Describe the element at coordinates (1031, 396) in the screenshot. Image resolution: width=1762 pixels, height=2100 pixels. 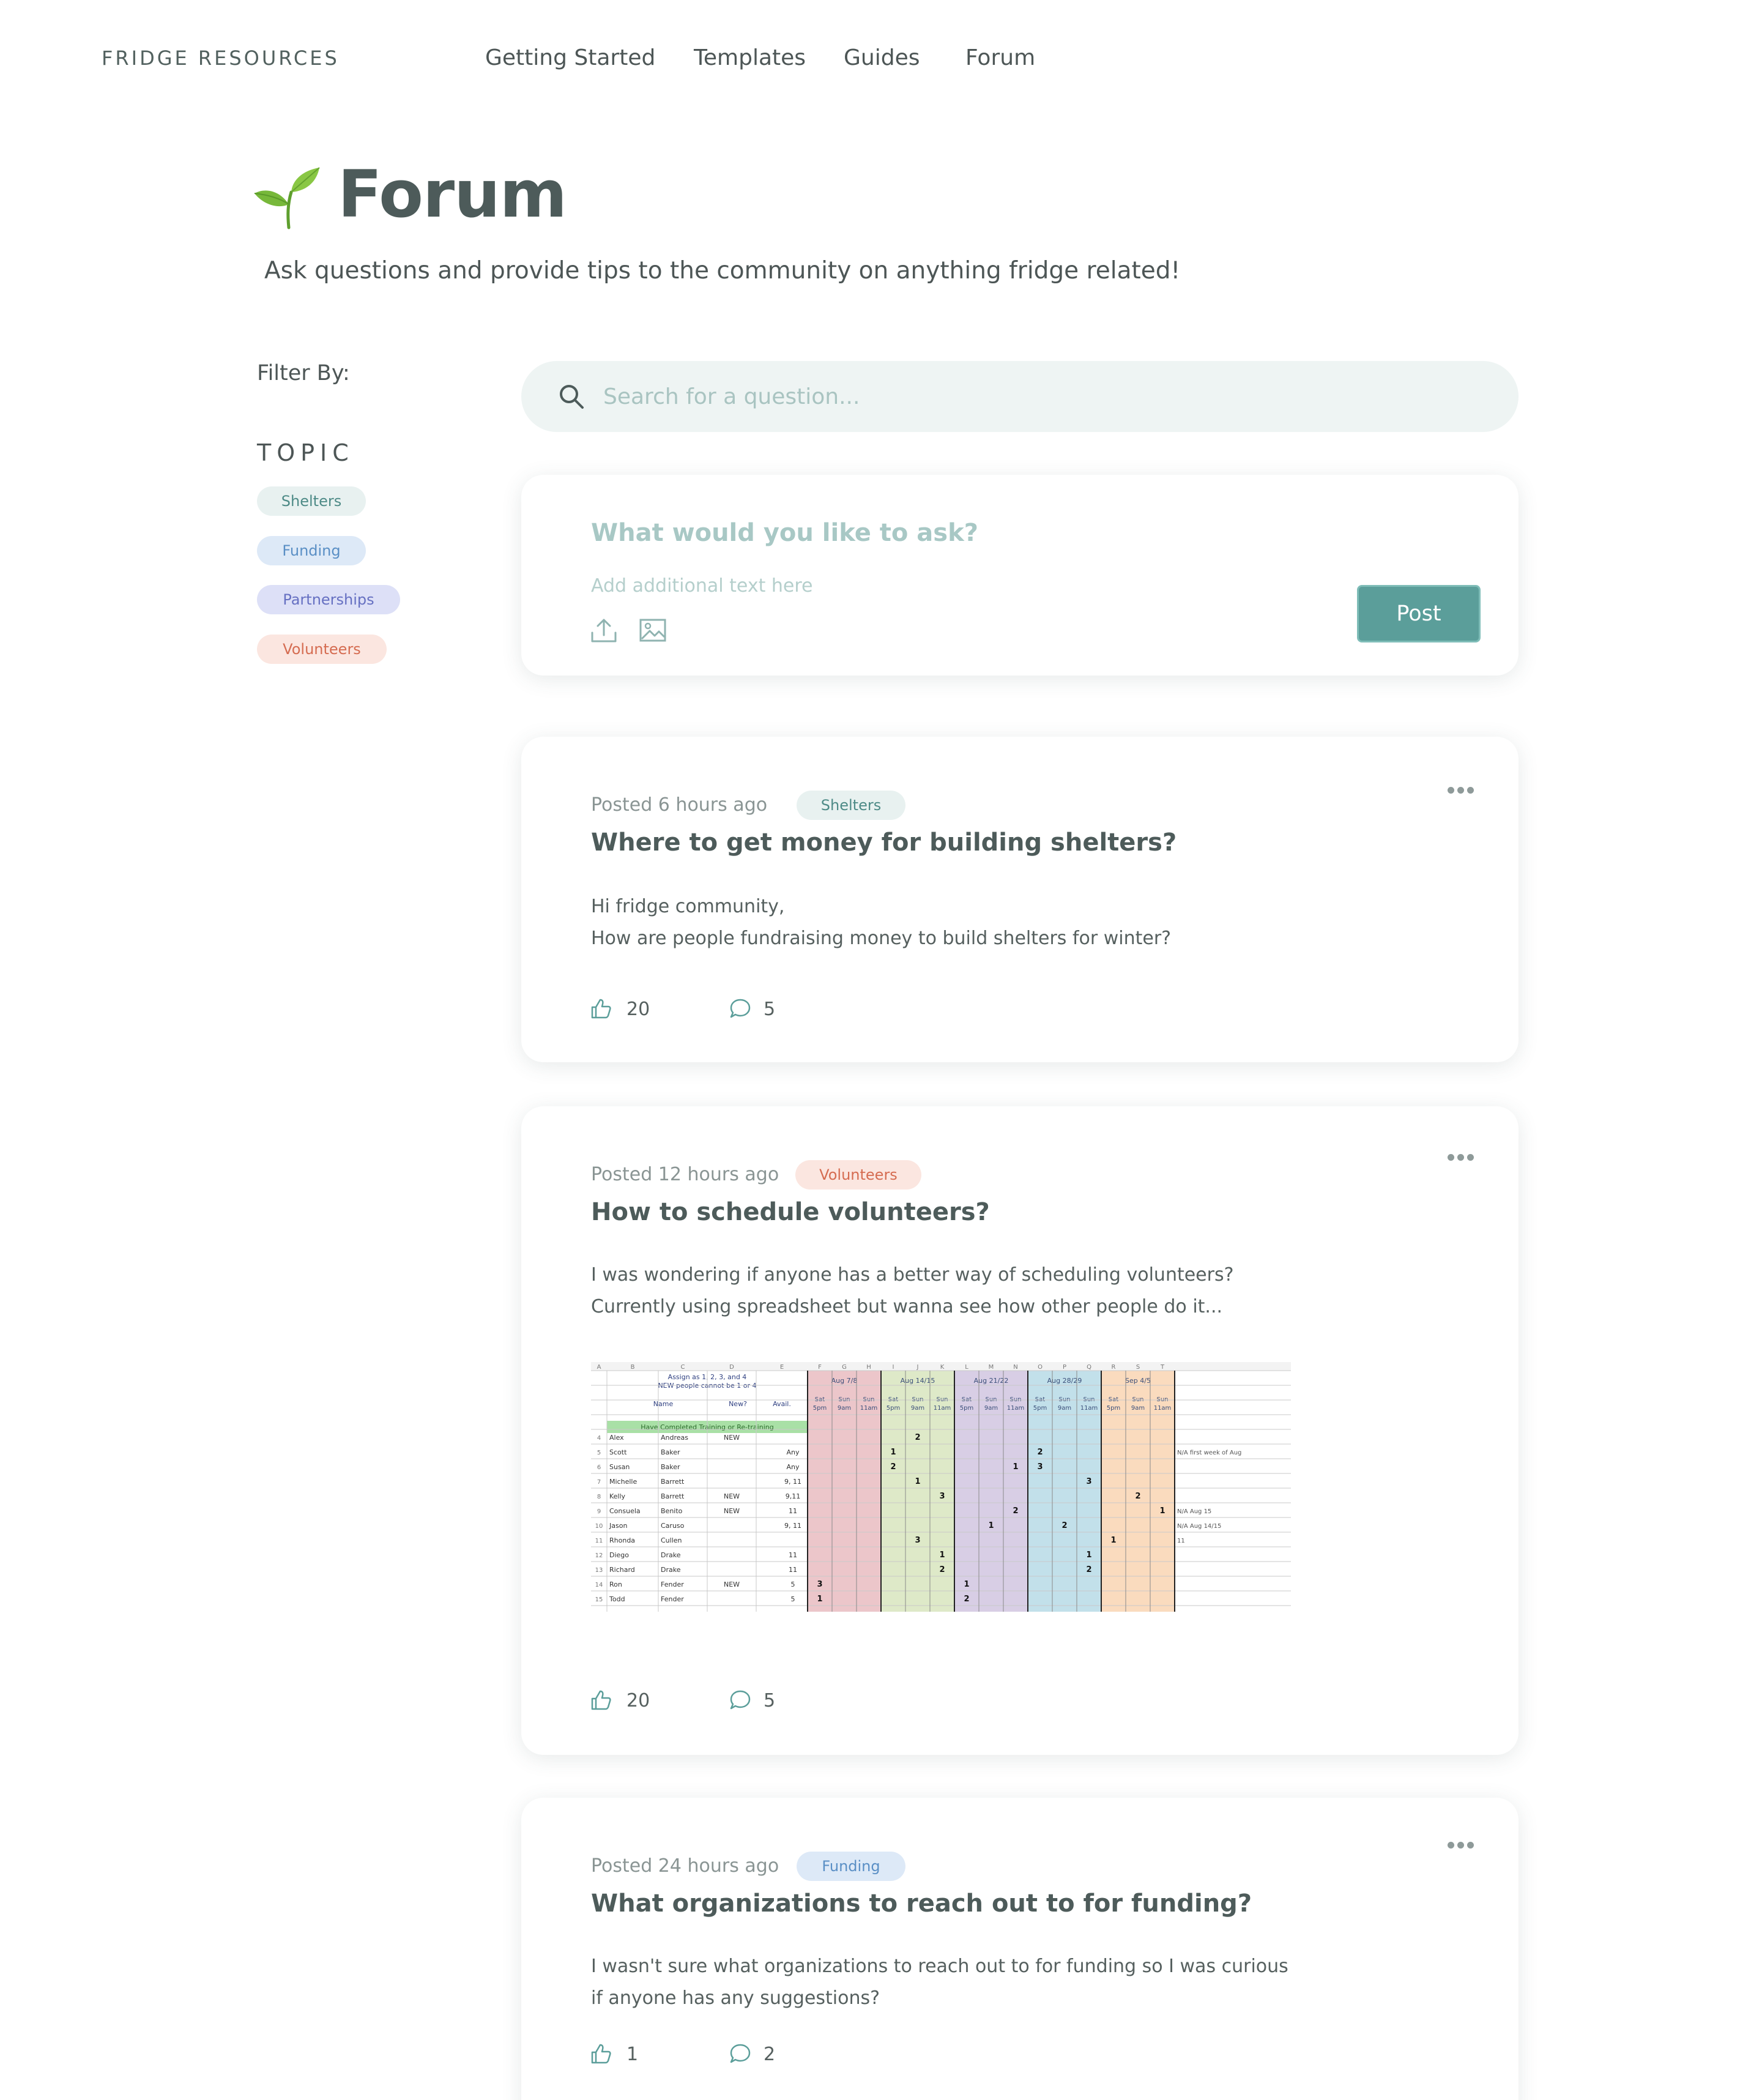
I see `search-input` at that location.